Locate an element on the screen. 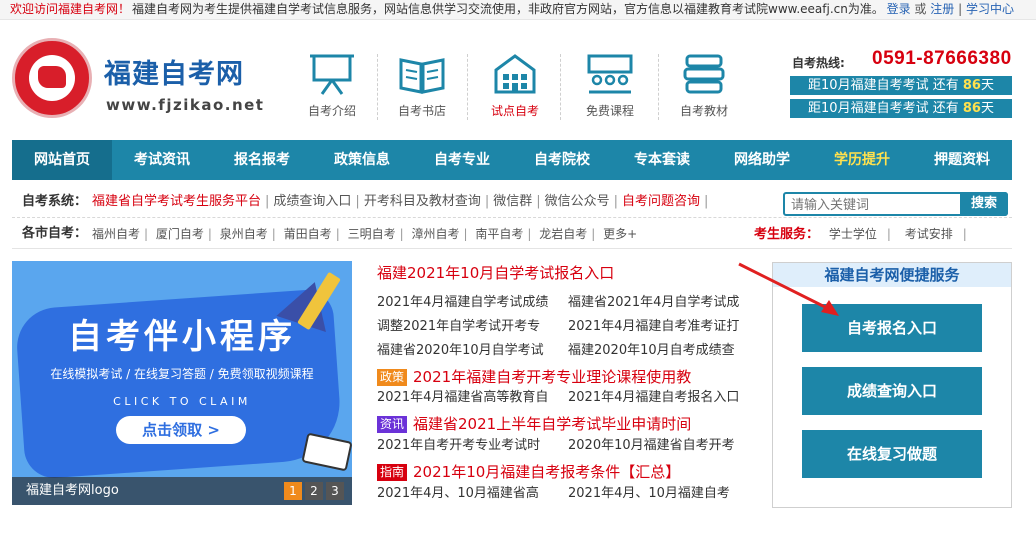 This screenshot has width=1036, height=535. quick-service-panel: 福建自考网便捷服务 自考报名入口 成绩查询入口 在线复习做题 is located at coordinates (892, 385).